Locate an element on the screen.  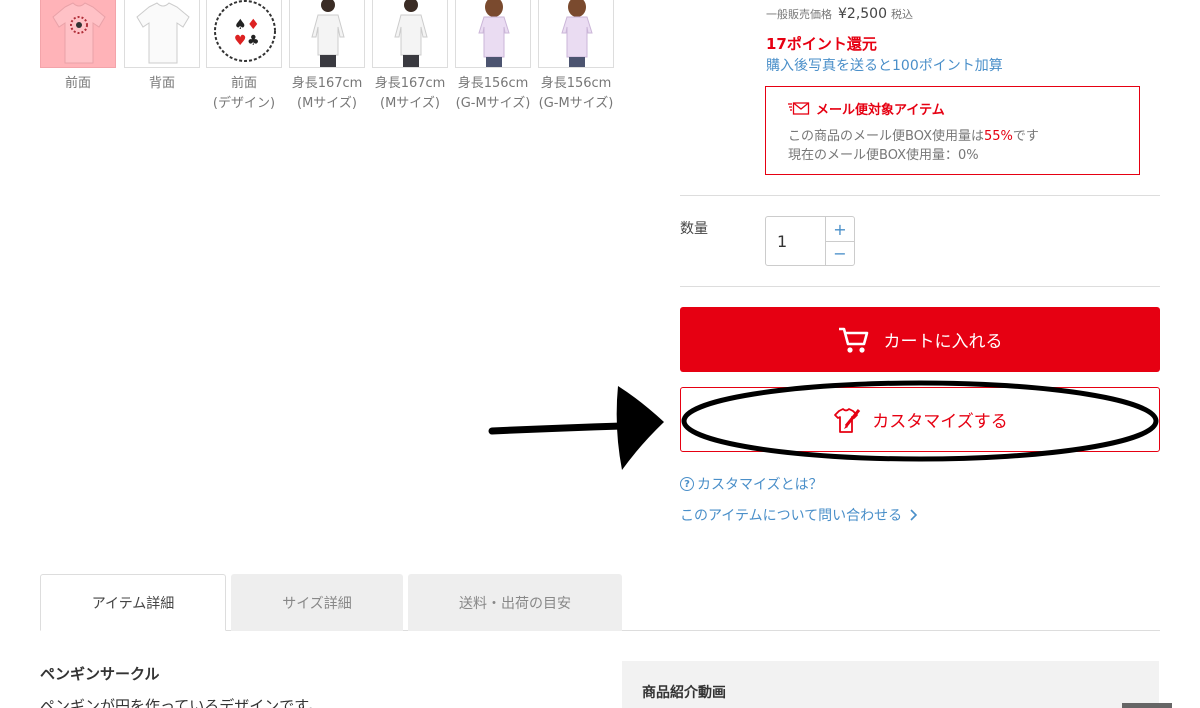
add-to-cart-button: カートに入れる is located at coordinates (920, 339).